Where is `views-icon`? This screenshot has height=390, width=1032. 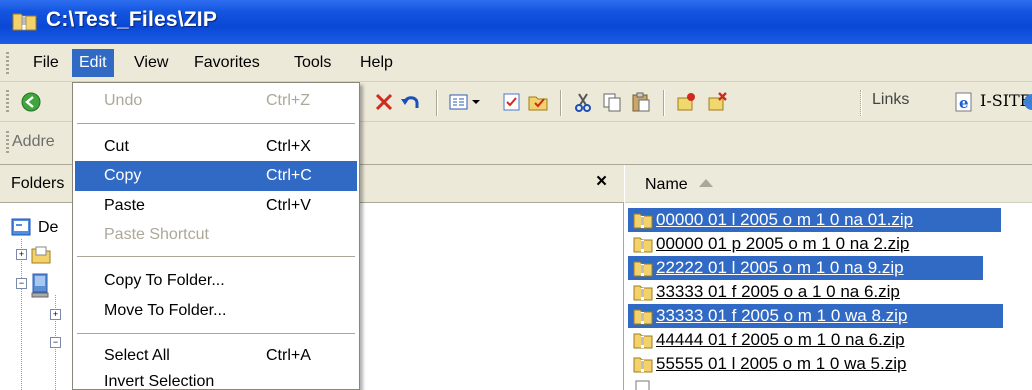
views-icon is located at coordinates (465, 102).